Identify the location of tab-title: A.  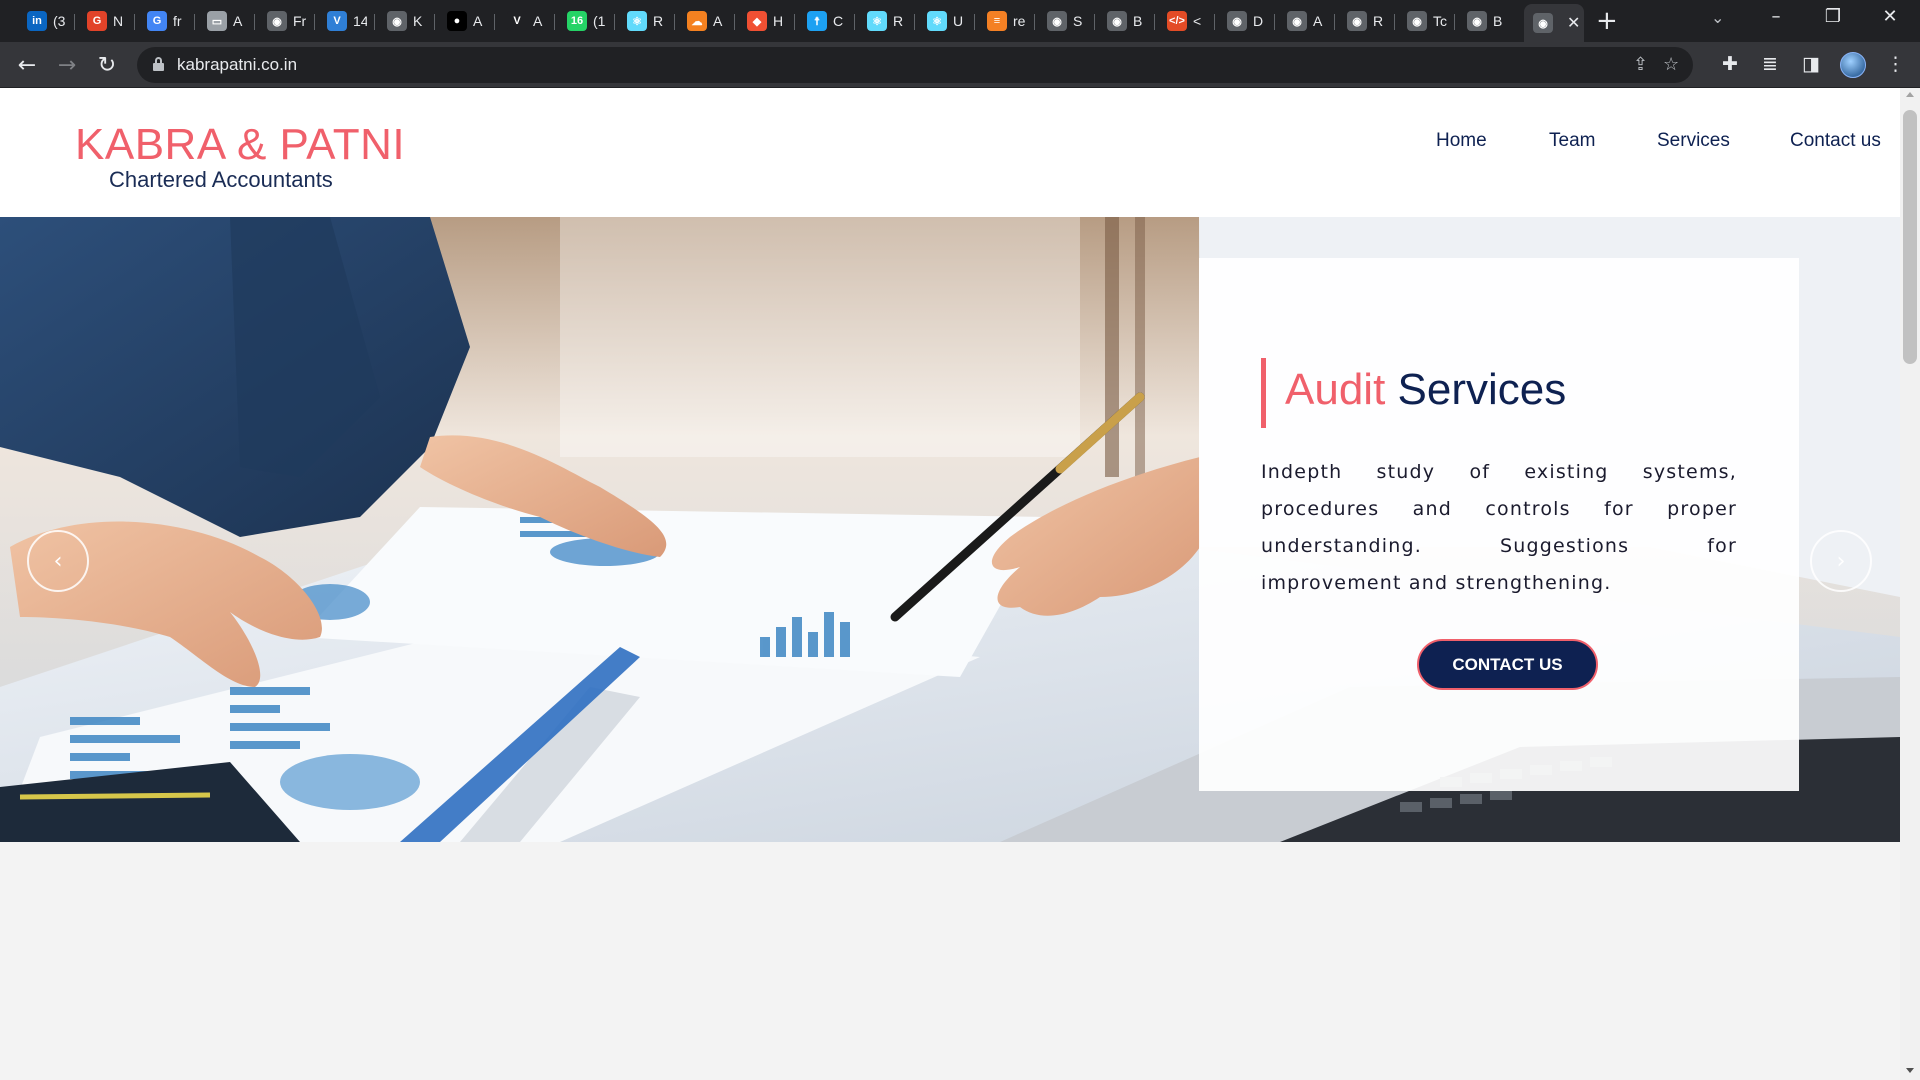
(718, 21).